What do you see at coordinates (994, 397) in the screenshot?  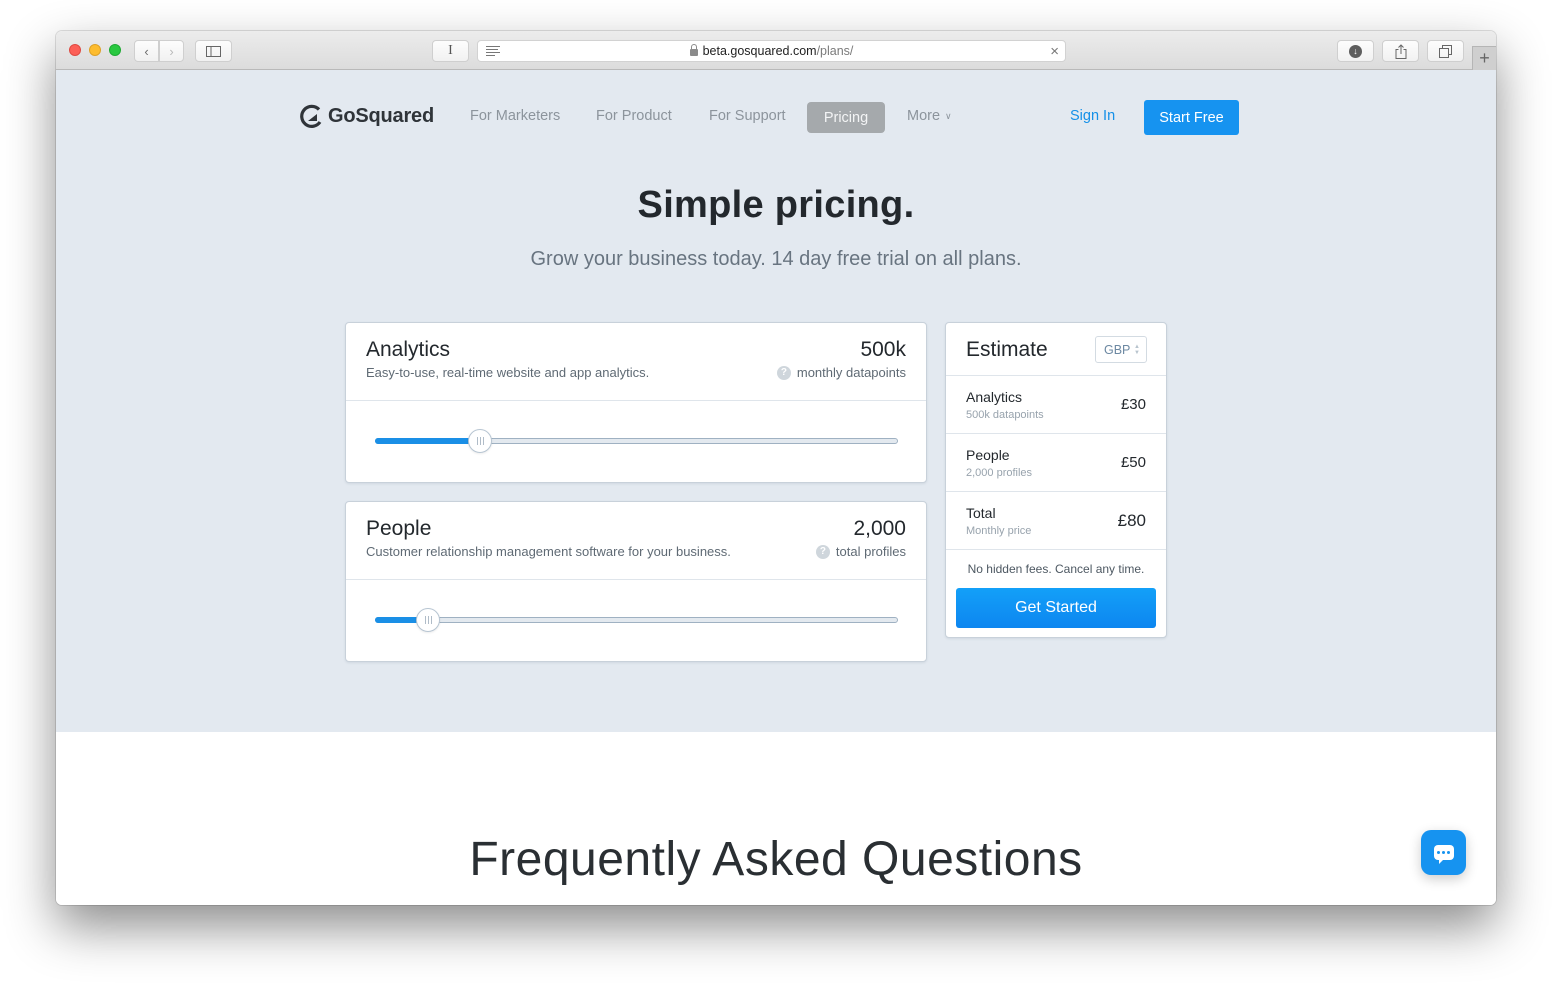 I see `row-label: Analytics` at bounding box center [994, 397].